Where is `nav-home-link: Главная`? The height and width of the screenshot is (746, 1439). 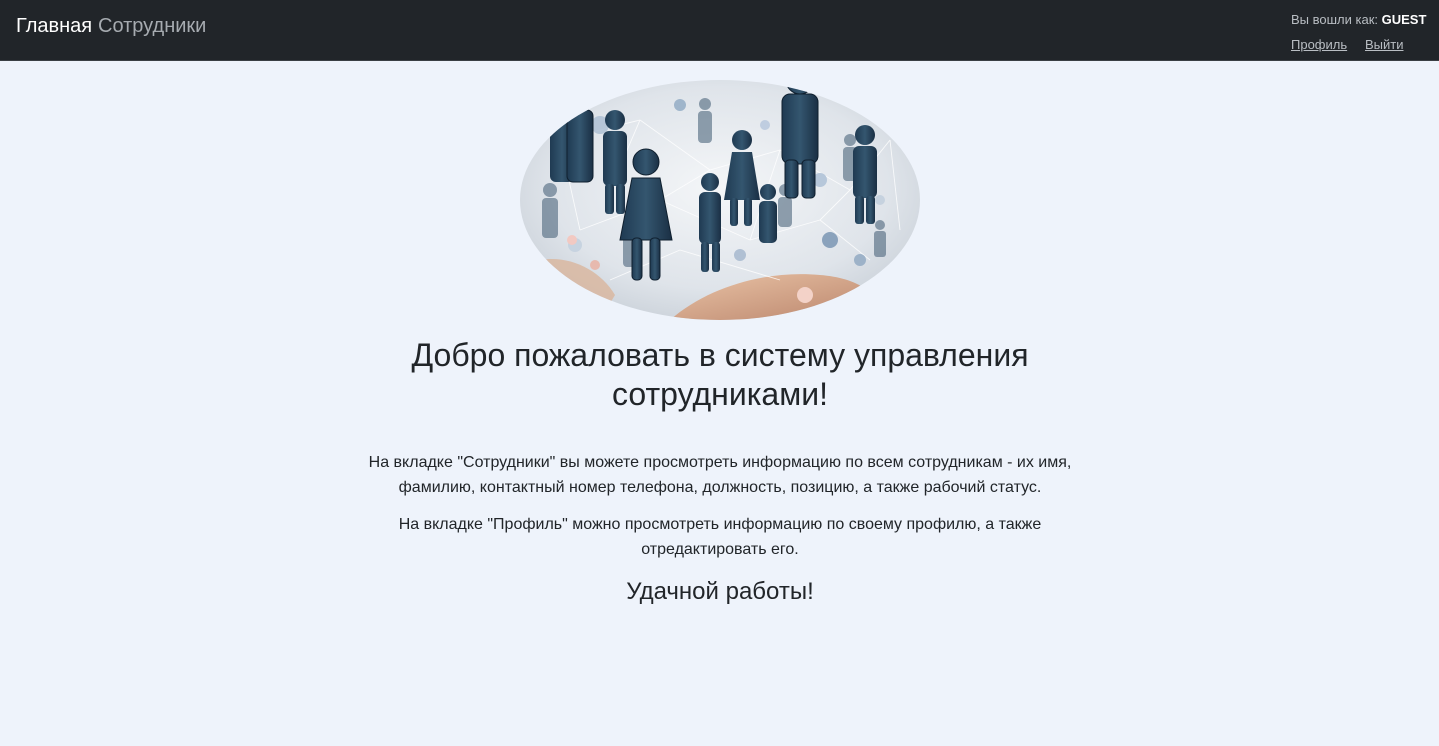
nav-home-link: Главная is located at coordinates (54, 26).